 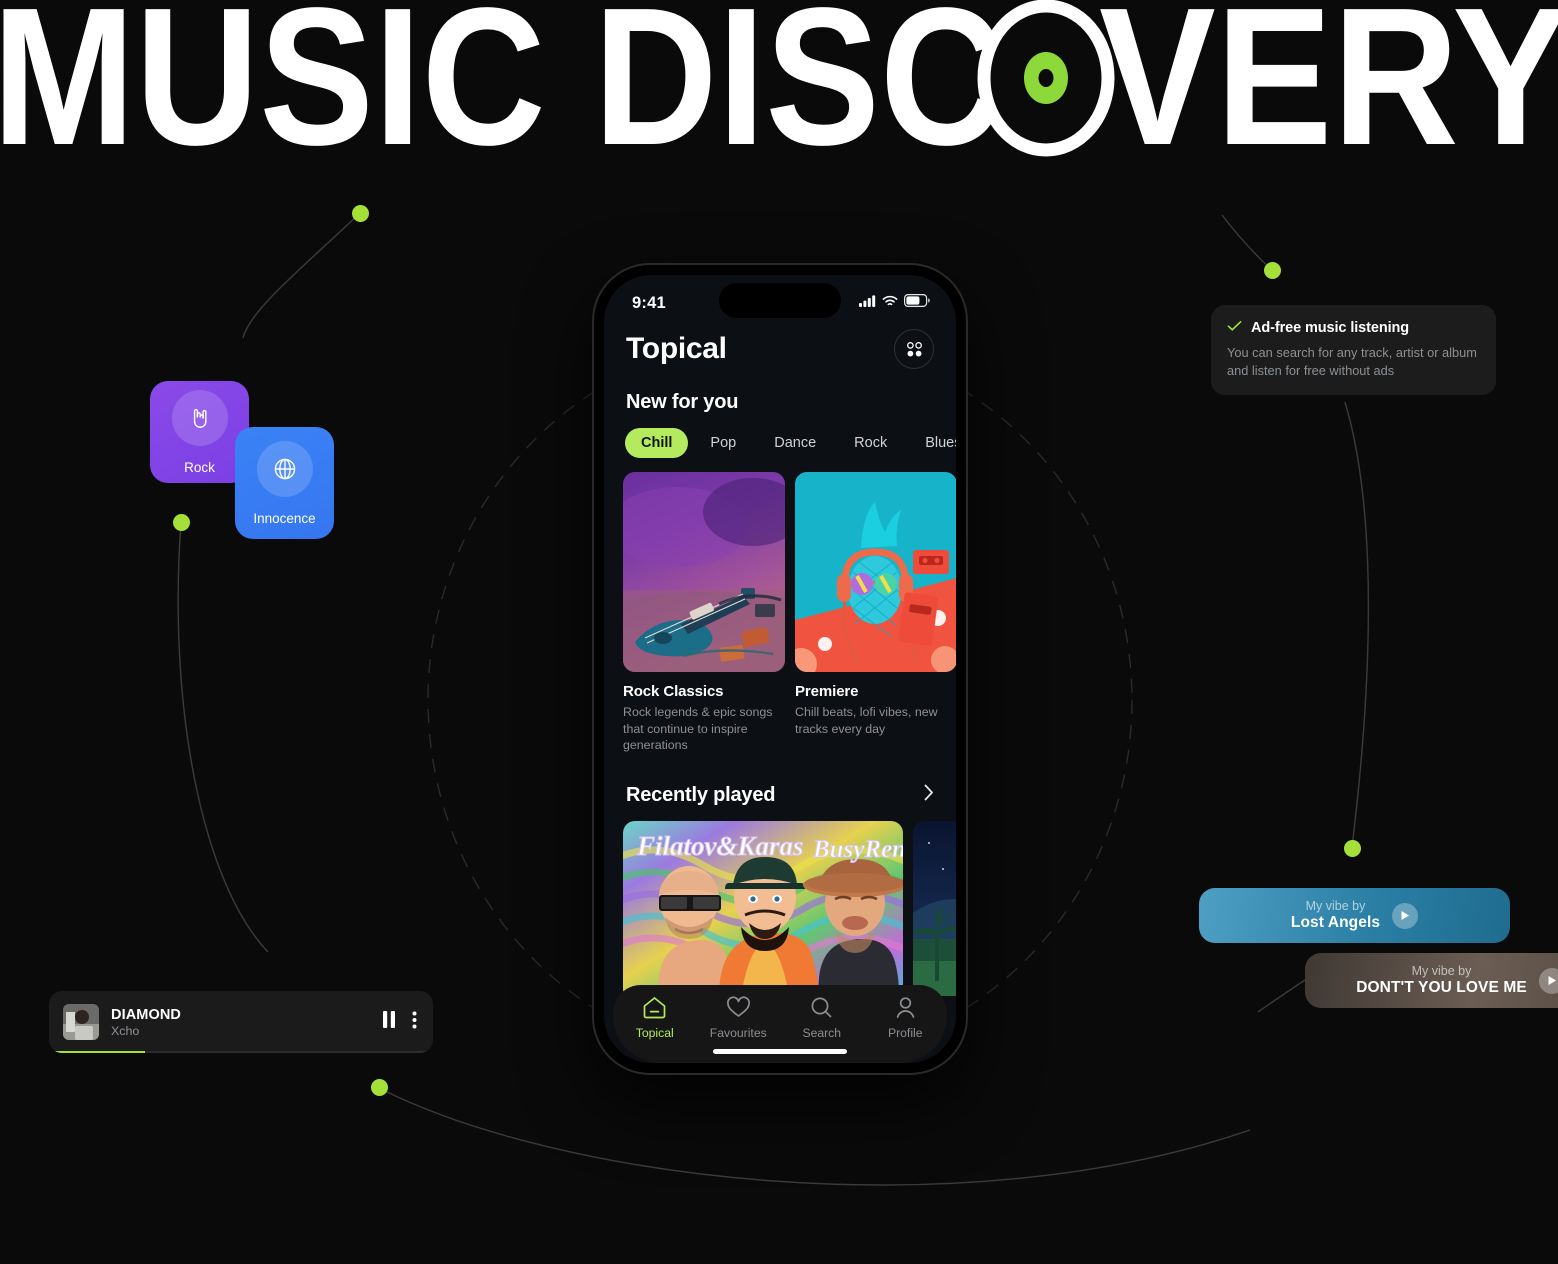 I want to click on hero-title-text-right: VERY, so click(x=1328, y=85).